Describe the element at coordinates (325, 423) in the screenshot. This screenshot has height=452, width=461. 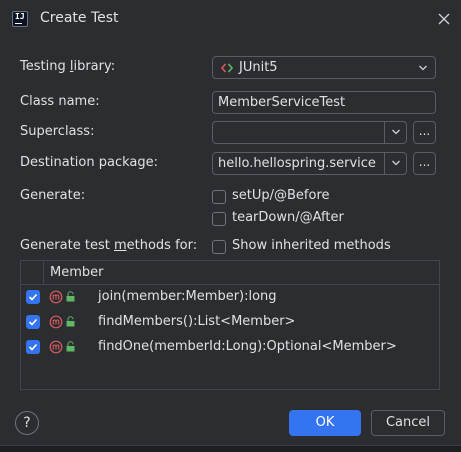
I see `ok-button: OK` at that location.